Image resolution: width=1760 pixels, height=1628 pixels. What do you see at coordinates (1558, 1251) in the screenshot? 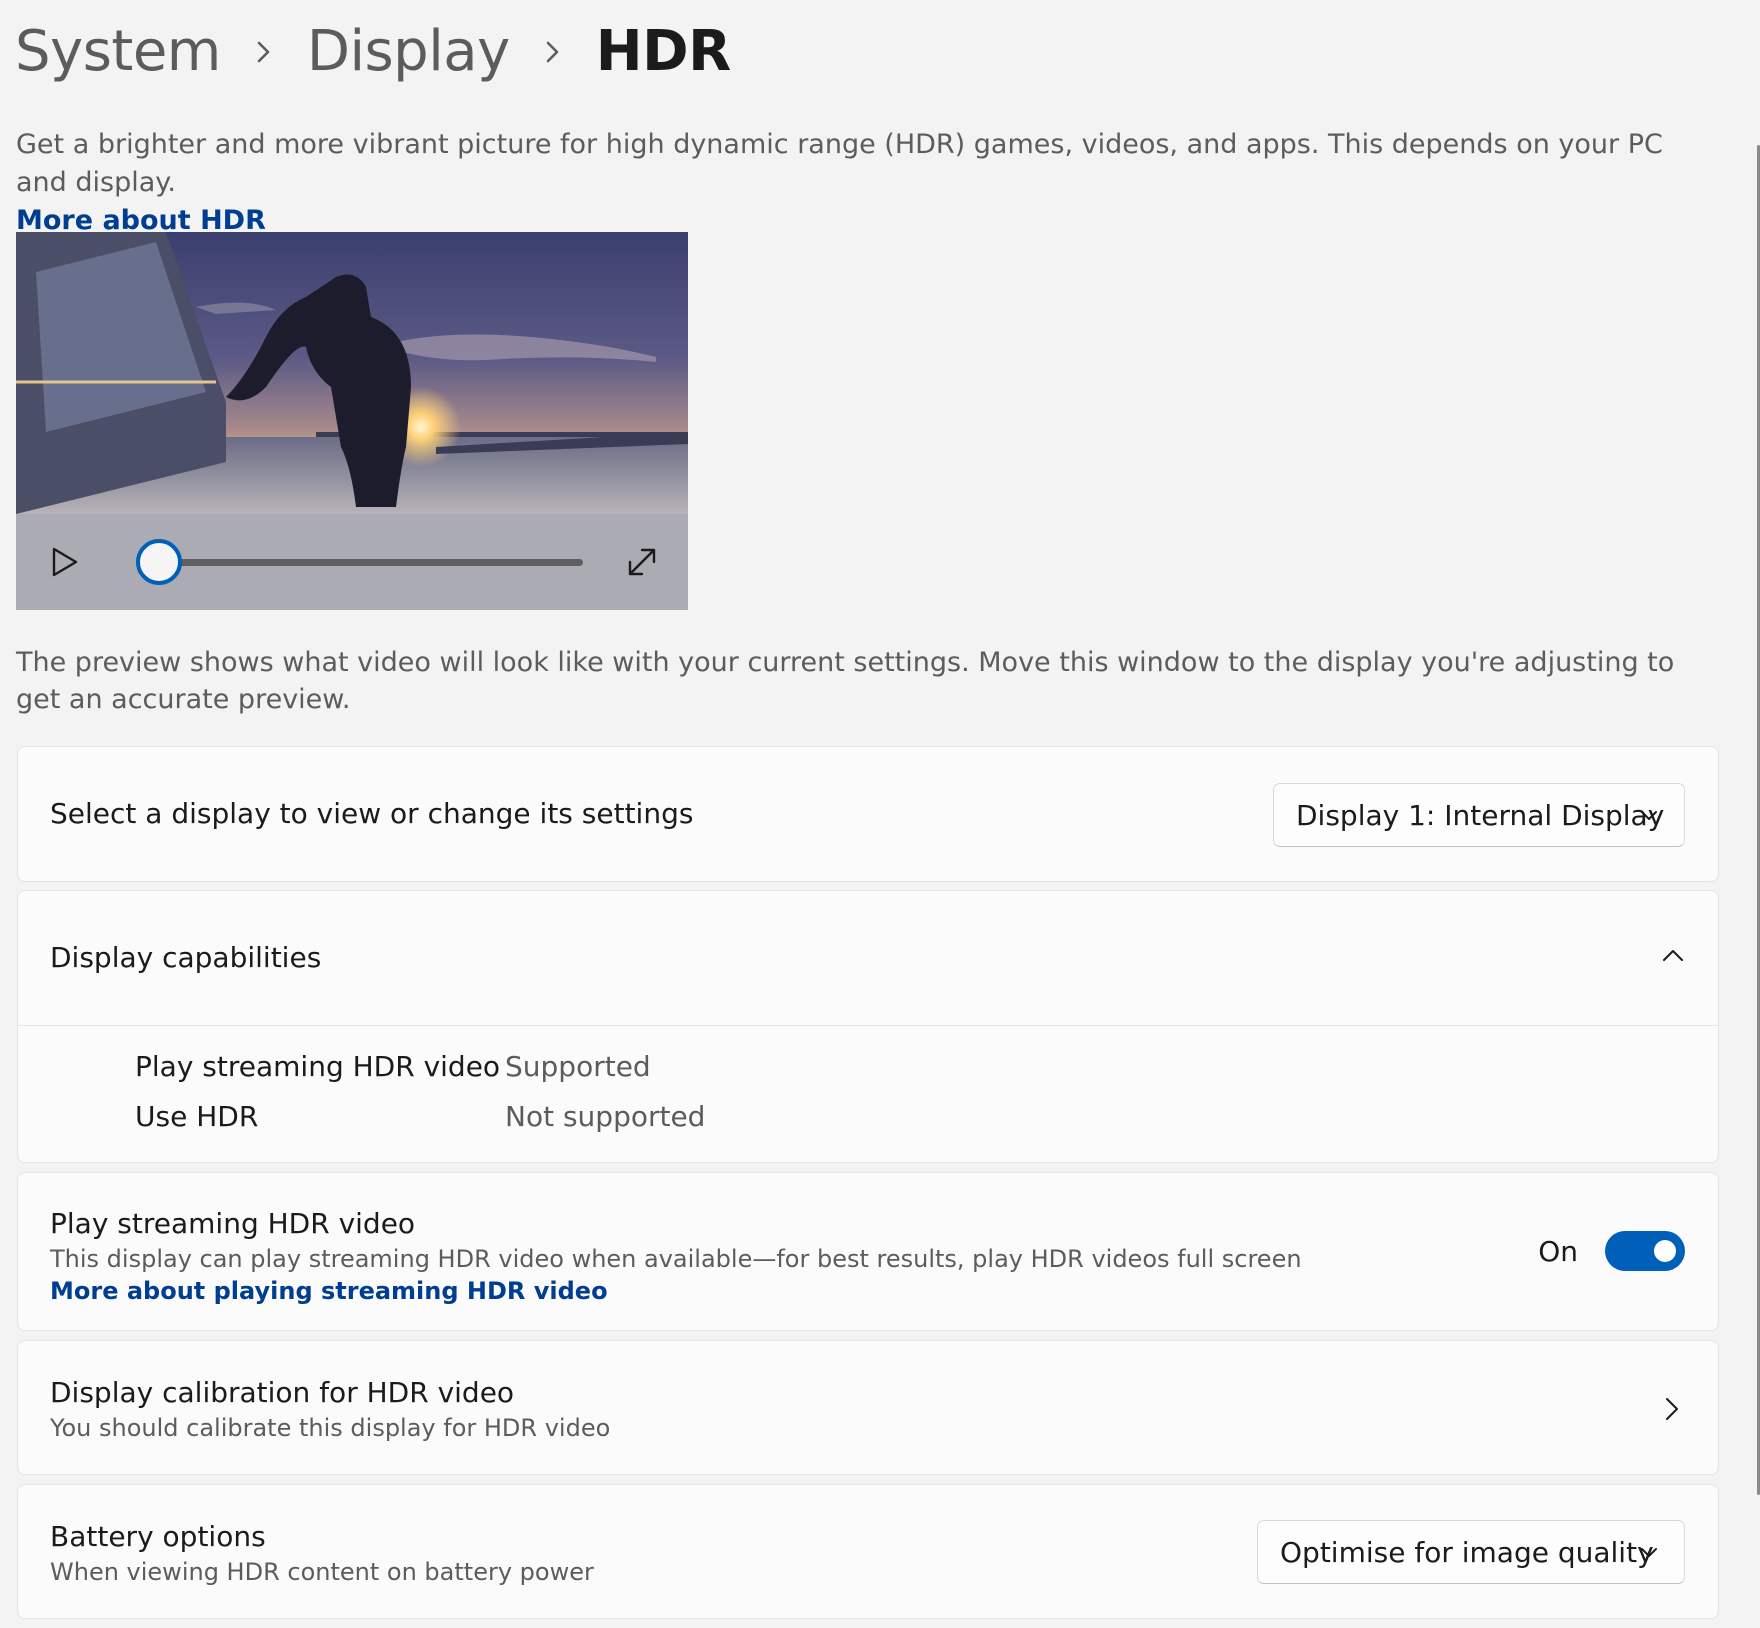
I see `toggle-state-label: On` at bounding box center [1558, 1251].